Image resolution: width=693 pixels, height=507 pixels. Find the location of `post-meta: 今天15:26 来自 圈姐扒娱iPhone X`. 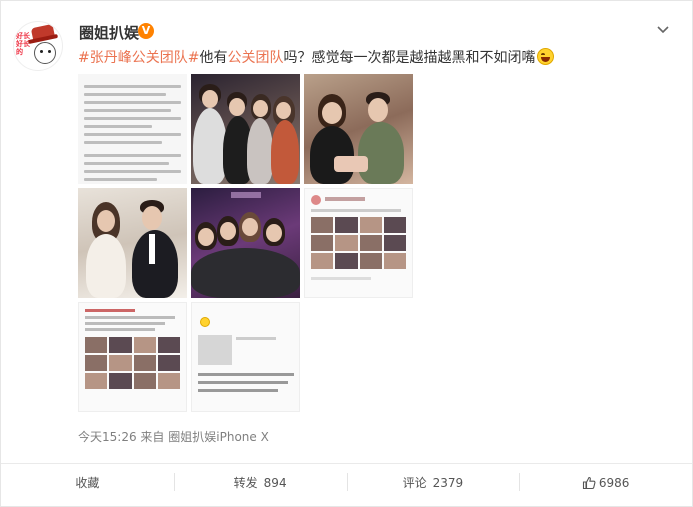

post-meta: 今天15:26 来自 圈姐扒娱iPhone X is located at coordinates (173, 436).